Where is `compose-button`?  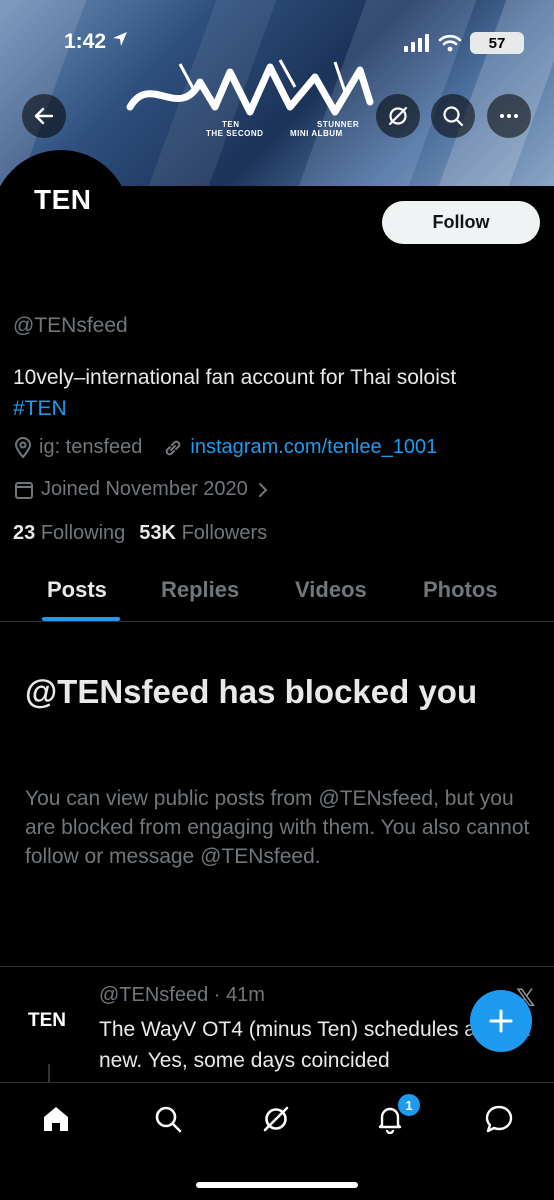
compose-button is located at coordinates (501, 1021).